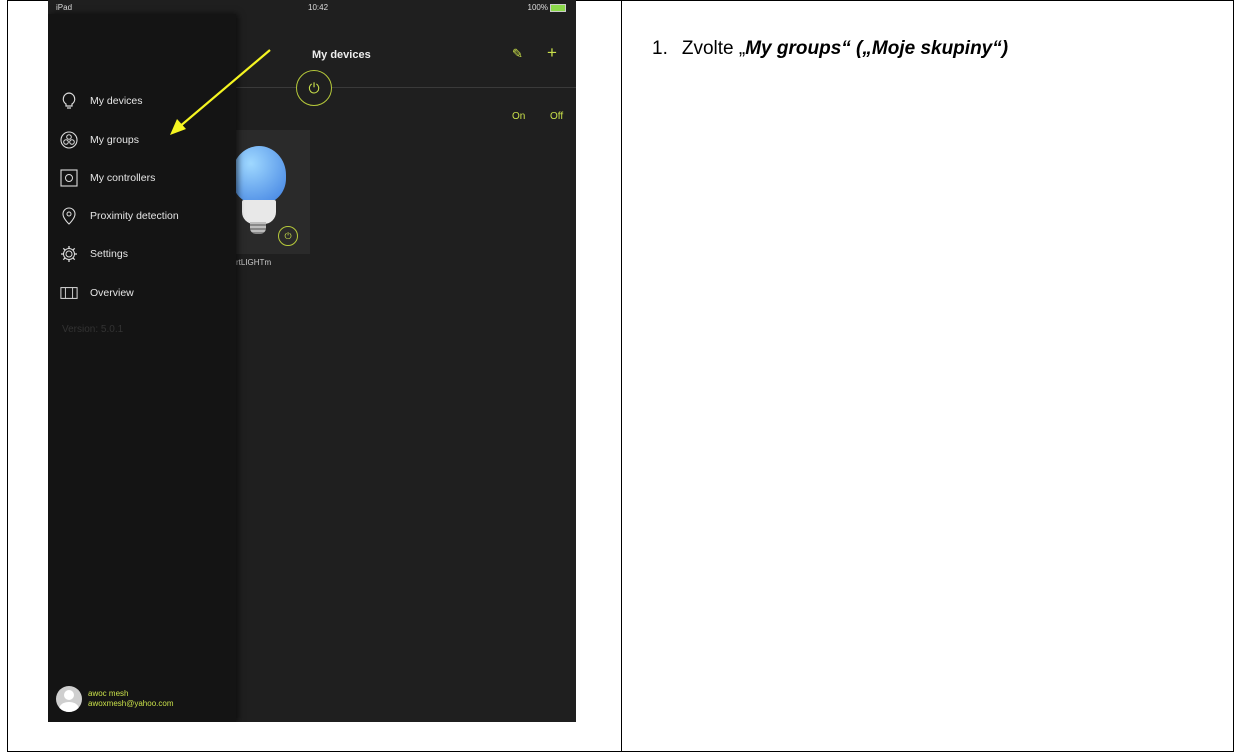 The image size is (1234, 752). Describe the element at coordinates (220, 92) in the screenshot. I see `yellow-arrow-annotation` at that location.